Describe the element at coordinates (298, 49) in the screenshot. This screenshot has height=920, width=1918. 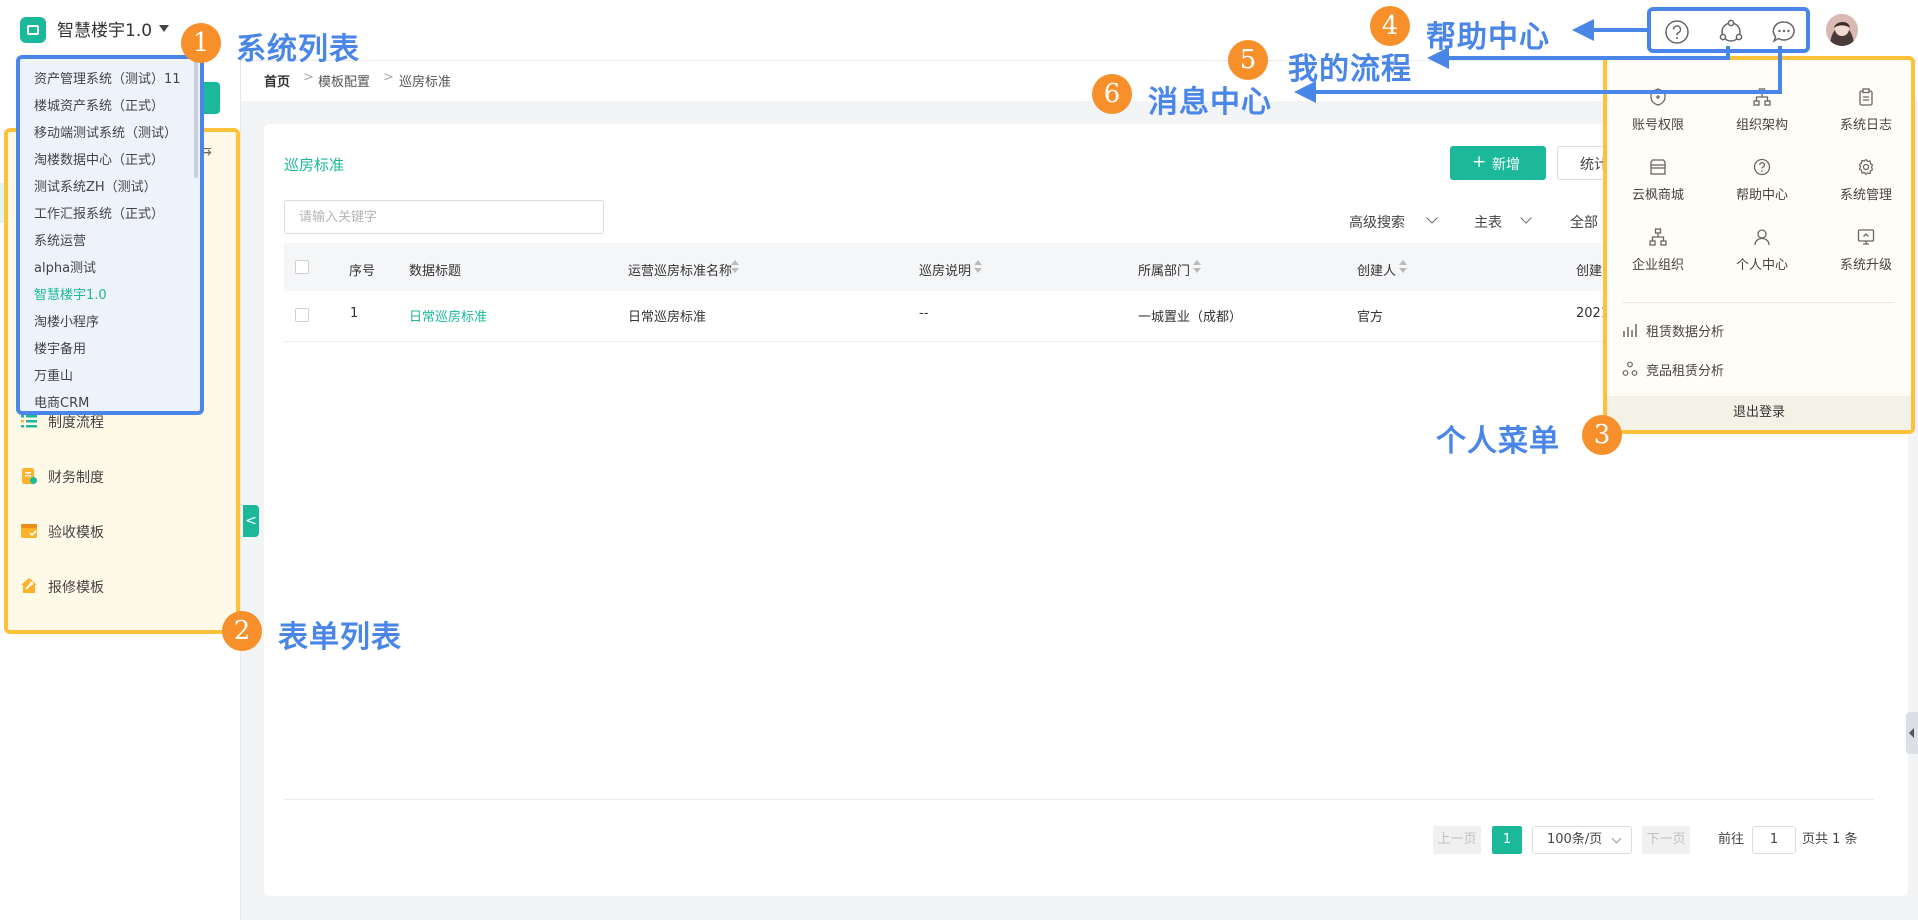
I see `annotation-system-list: 系统列表` at that location.